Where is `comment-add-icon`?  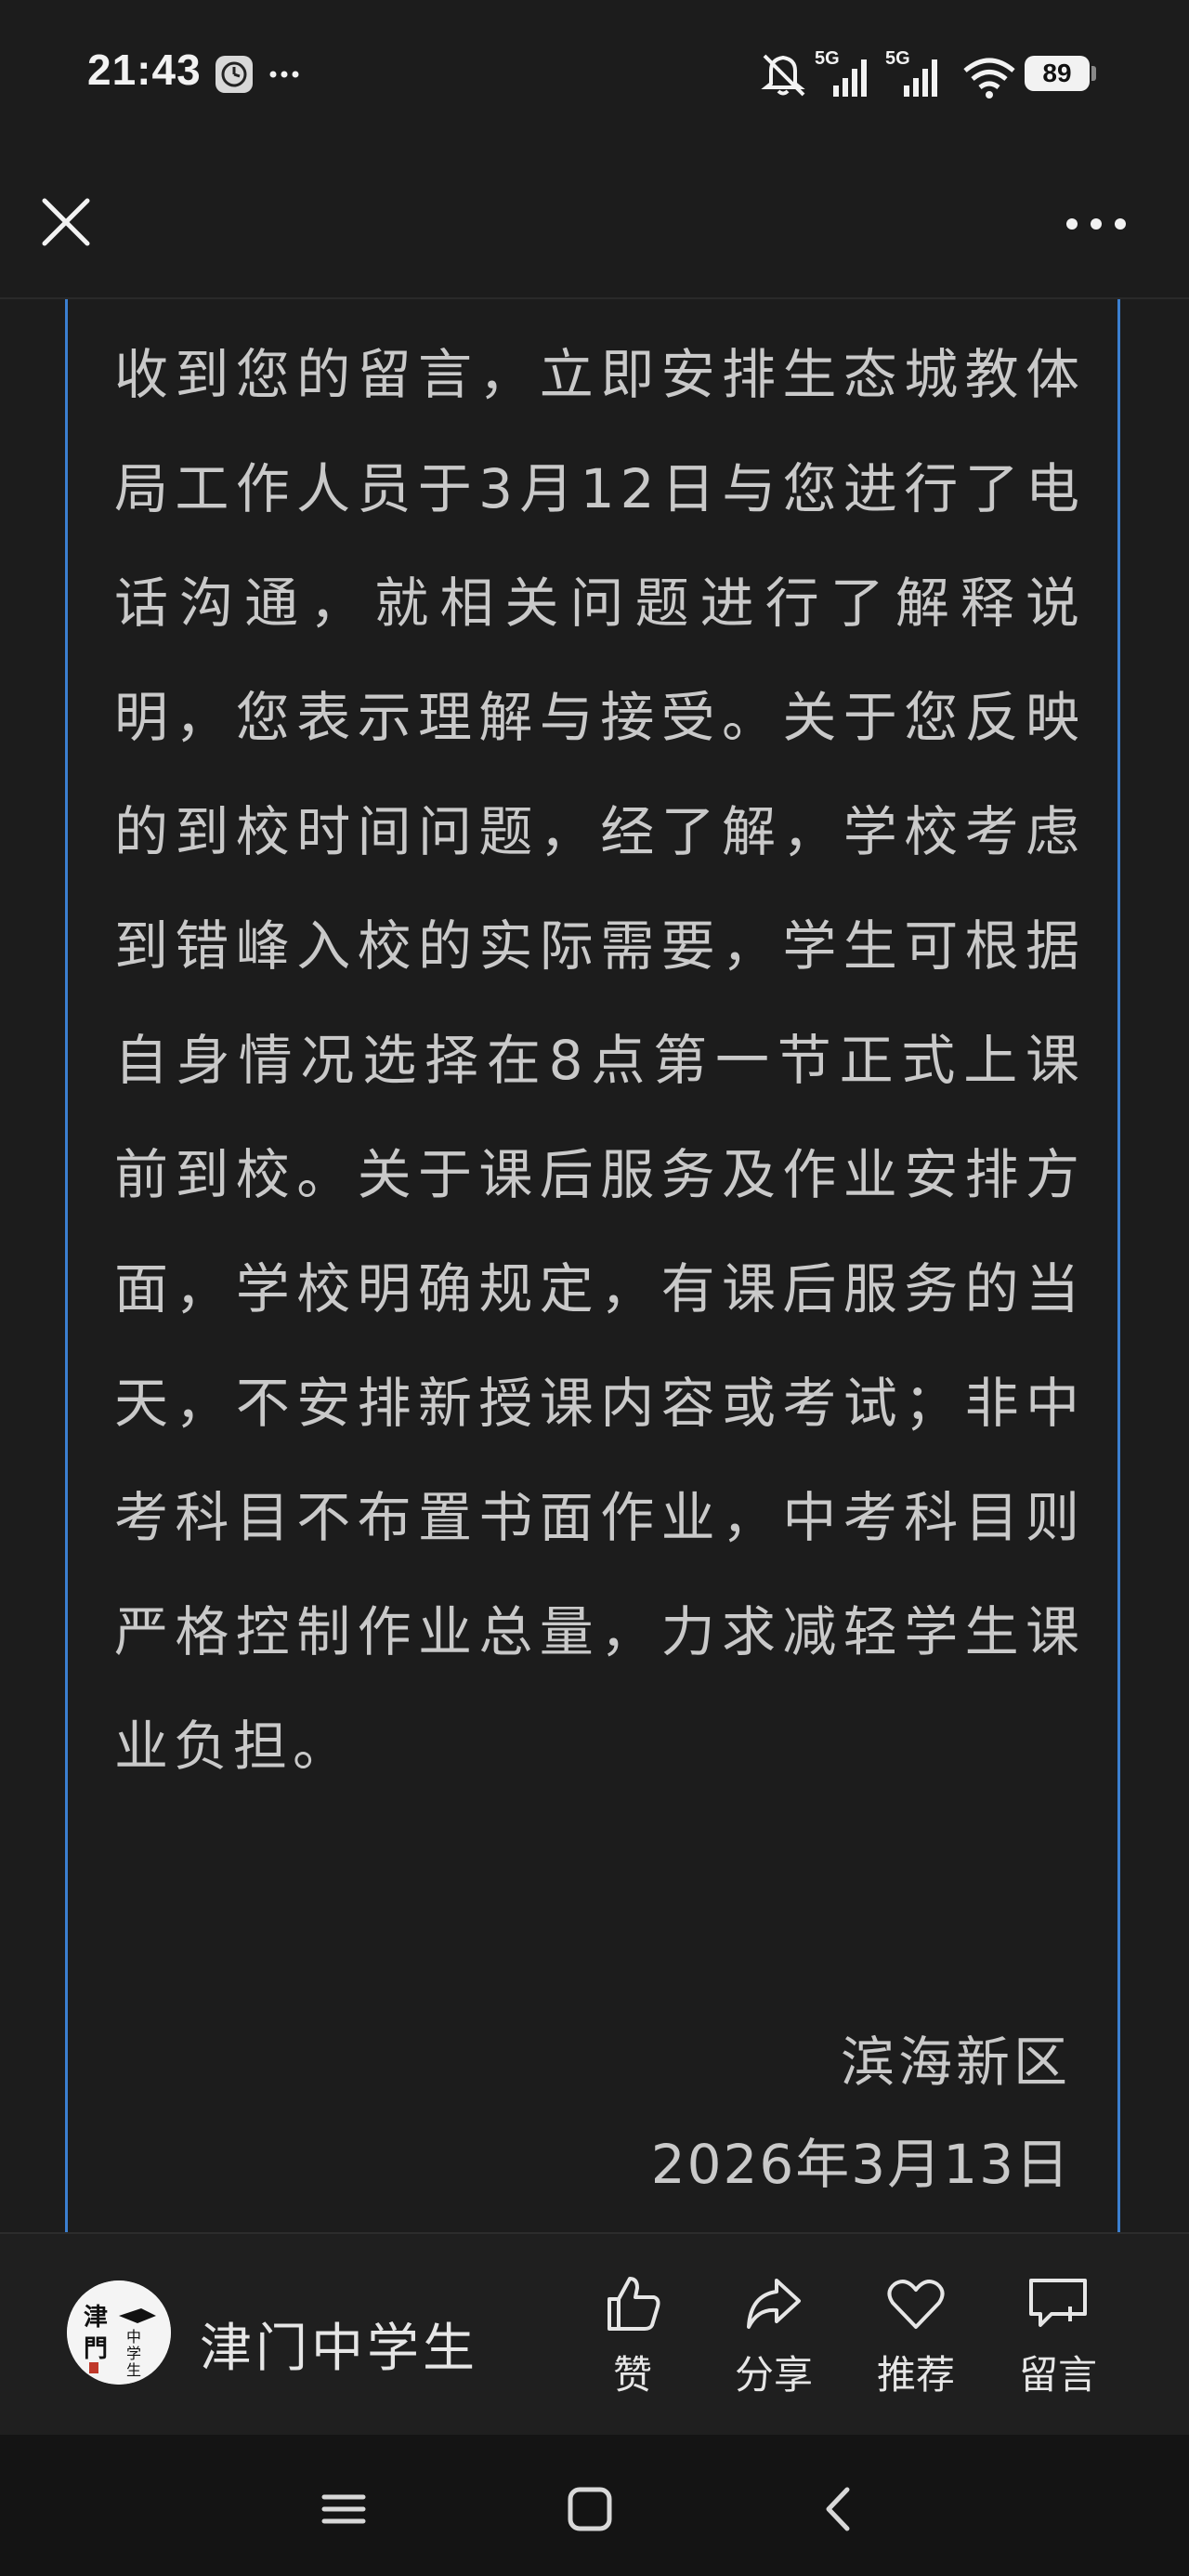
comment-add-icon is located at coordinates (1058, 2303).